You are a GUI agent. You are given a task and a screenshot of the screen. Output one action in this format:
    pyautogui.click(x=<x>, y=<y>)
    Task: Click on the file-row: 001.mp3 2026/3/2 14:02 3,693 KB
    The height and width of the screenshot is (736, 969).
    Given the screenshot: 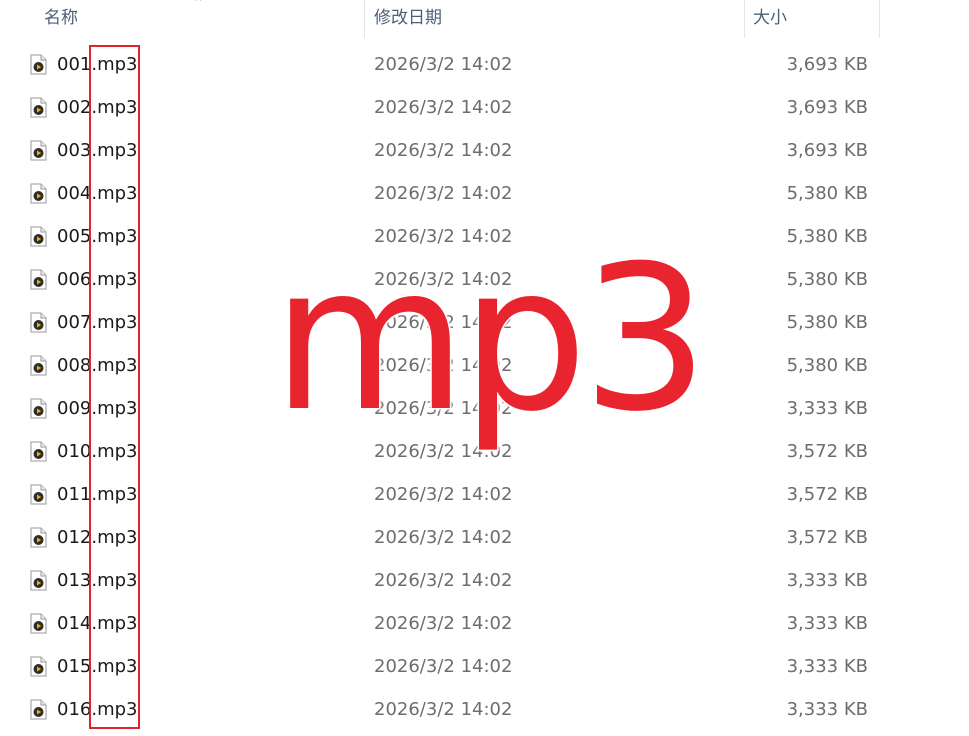 What is the action you would take?
    pyautogui.click(x=484, y=64)
    